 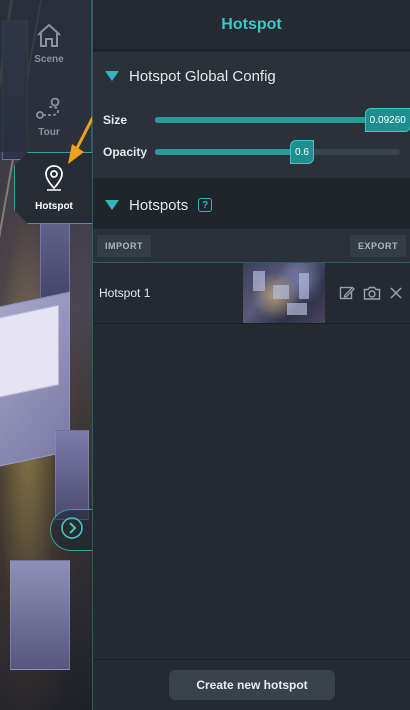 What do you see at coordinates (228, 152) in the screenshot?
I see `opacity-slider-fill` at bounding box center [228, 152].